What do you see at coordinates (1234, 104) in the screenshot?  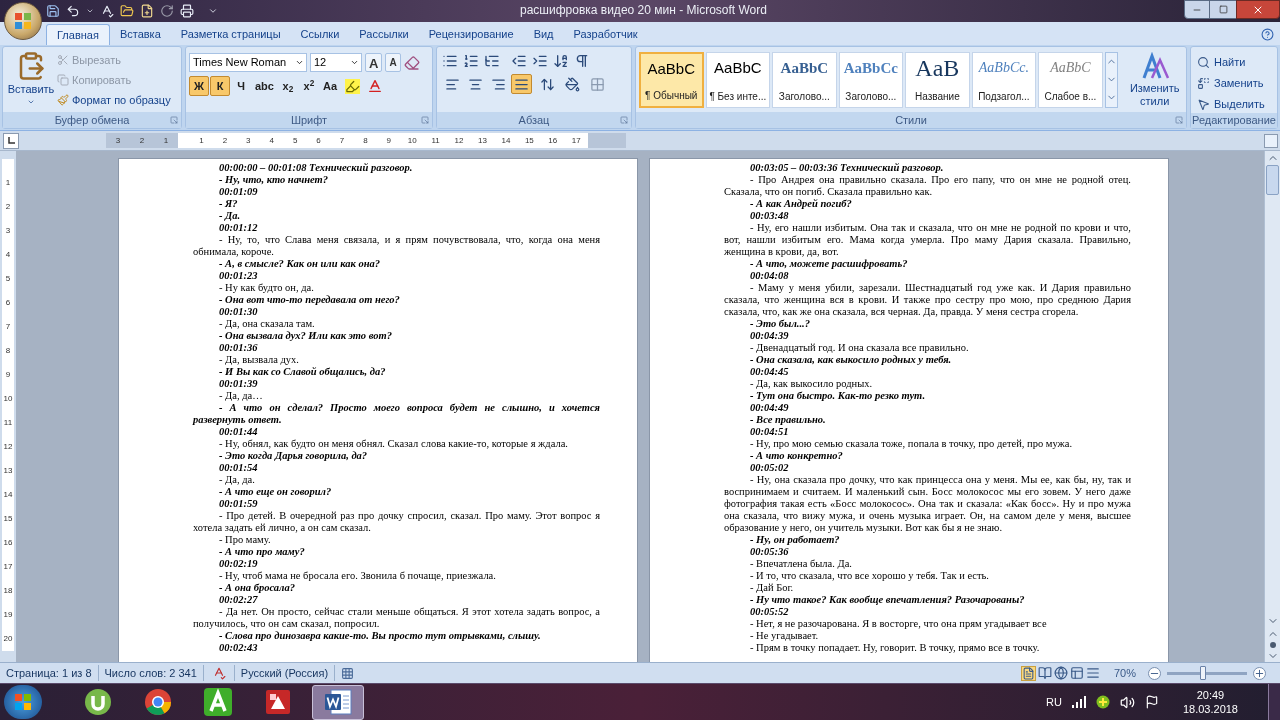 I see `editing-button: Выделить` at bounding box center [1234, 104].